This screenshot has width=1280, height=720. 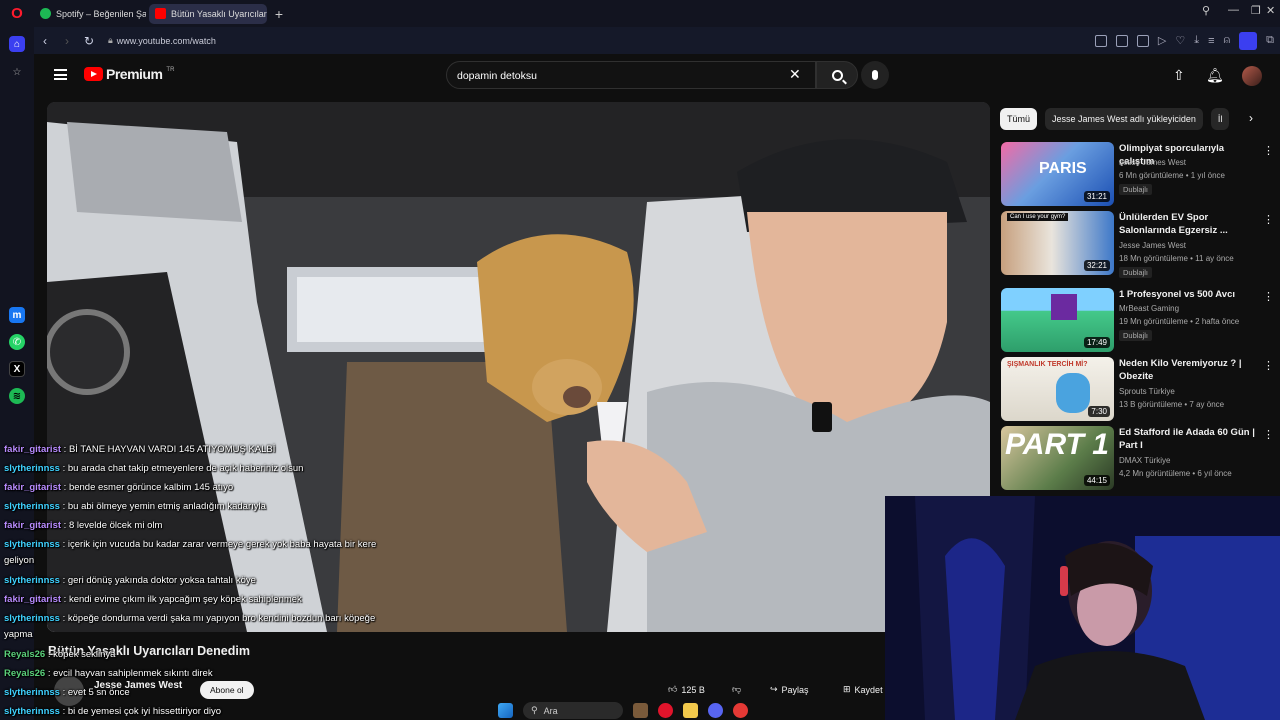 What do you see at coordinates (1136, 189) in the screenshot?
I see `dubbed-badge: Dublajlı` at bounding box center [1136, 189].